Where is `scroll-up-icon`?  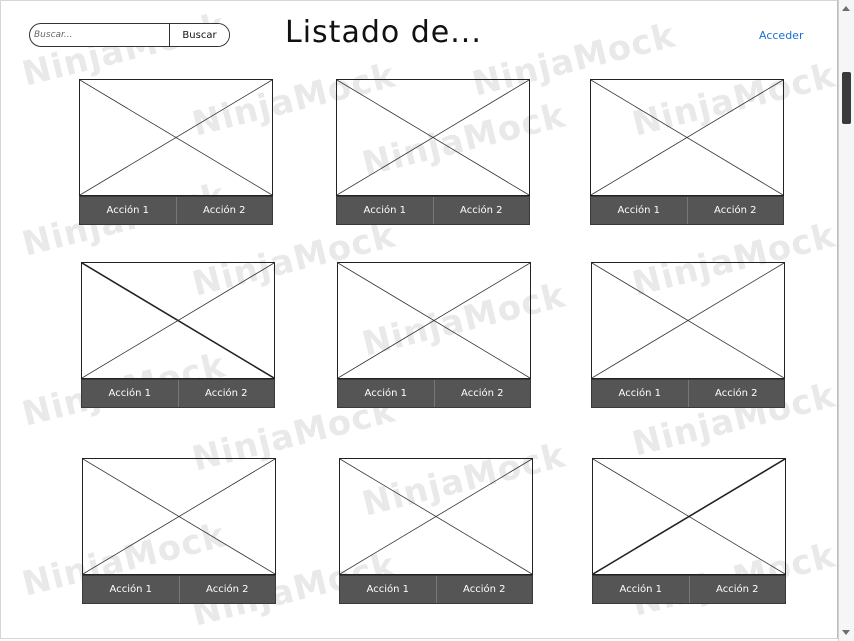 scroll-up-icon is located at coordinates (846, 8).